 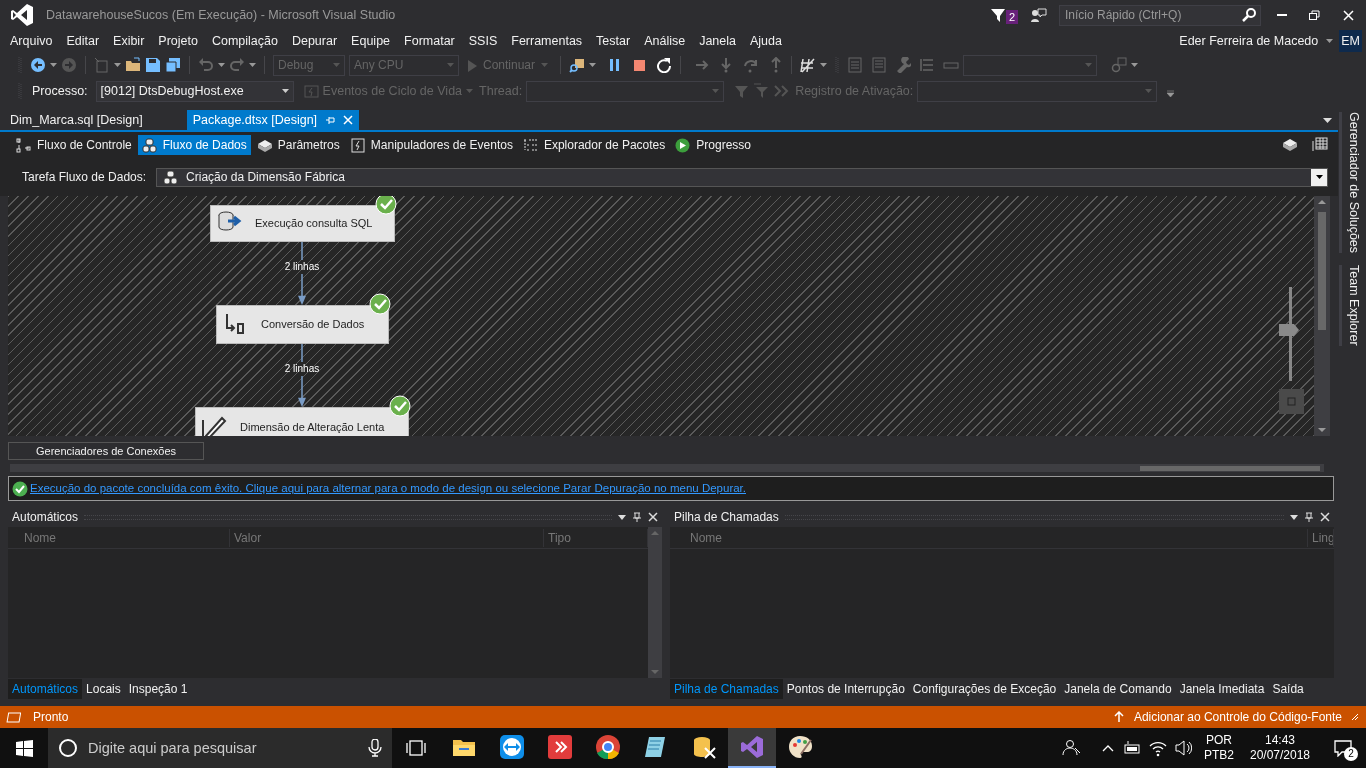 What do you see at coordinates (613, 41) in the screenshot?
I see `menu-item: Testar` at bounding box center [613, 41].